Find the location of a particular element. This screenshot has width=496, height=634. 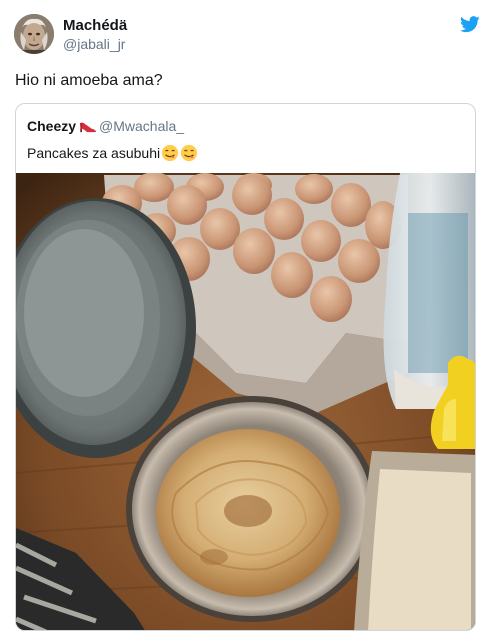

quoted-tweet-header: Cheezy @Mwachala_ is located at coordinates (105, 126).